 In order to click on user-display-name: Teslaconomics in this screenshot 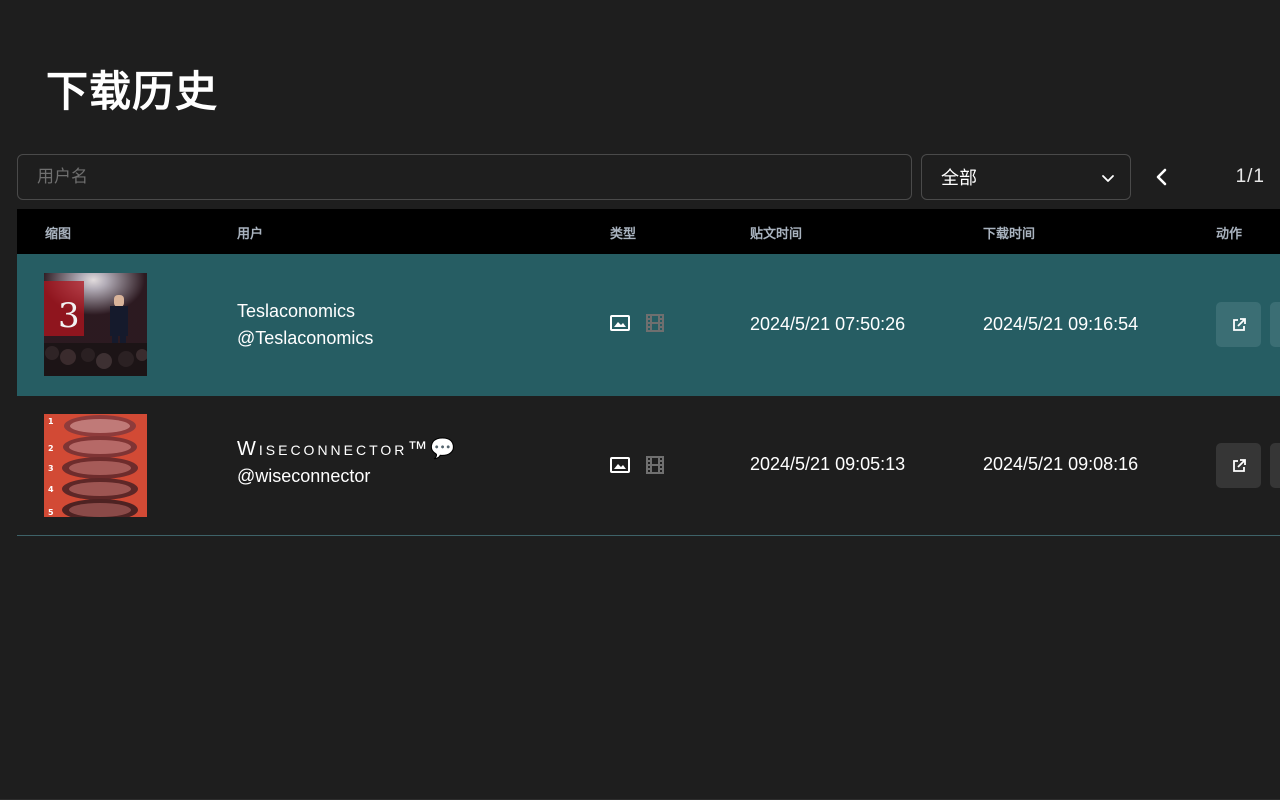, I will do `click(296, 311)`.